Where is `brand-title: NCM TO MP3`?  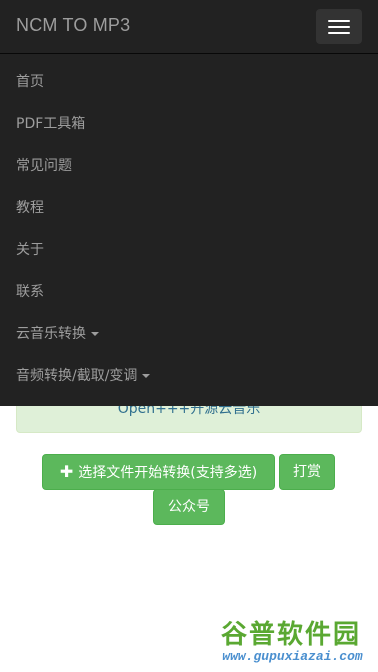
brand-title: NCM TO MP3 is located at coordinates (73, 25).